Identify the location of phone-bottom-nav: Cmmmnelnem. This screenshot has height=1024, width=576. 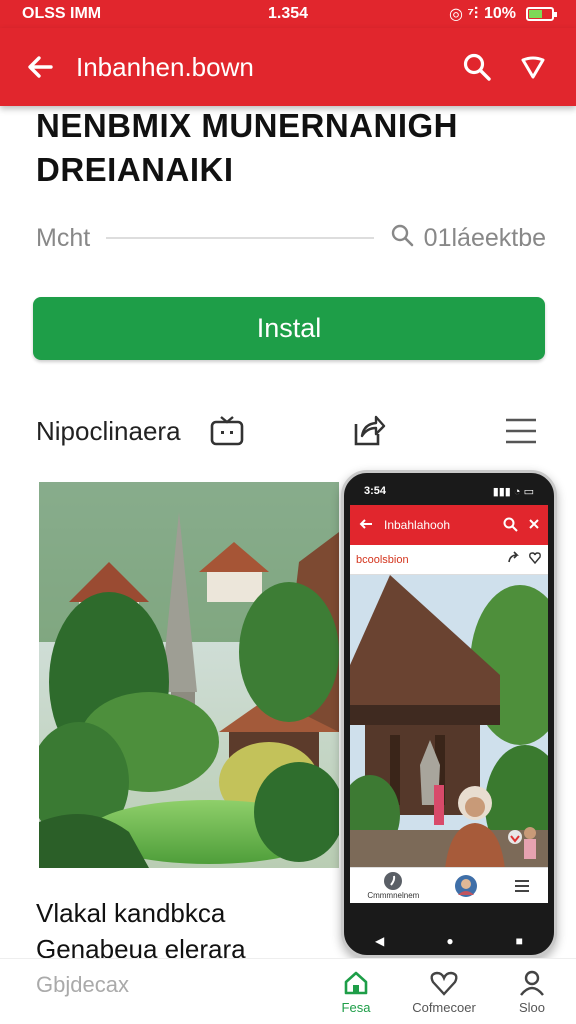
(449, 885).